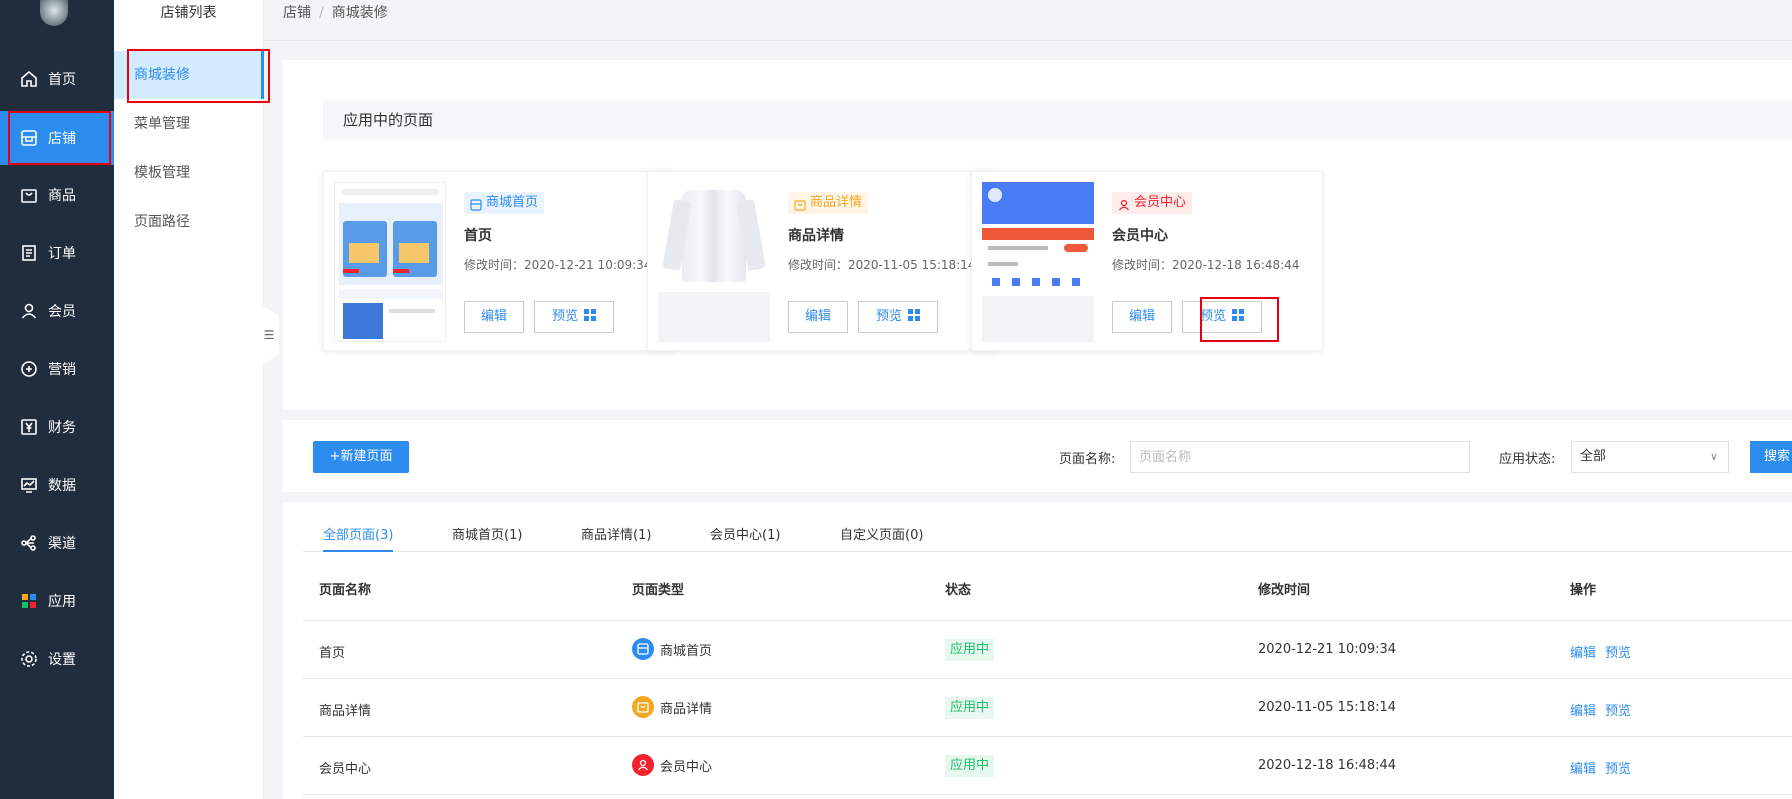 This screenshot has width=1792, height=799. What do you see at coordinates (269, 335) in the screenshot?
I see `collapse-toggle-icon: ☰` at bounding box center [269, 335].